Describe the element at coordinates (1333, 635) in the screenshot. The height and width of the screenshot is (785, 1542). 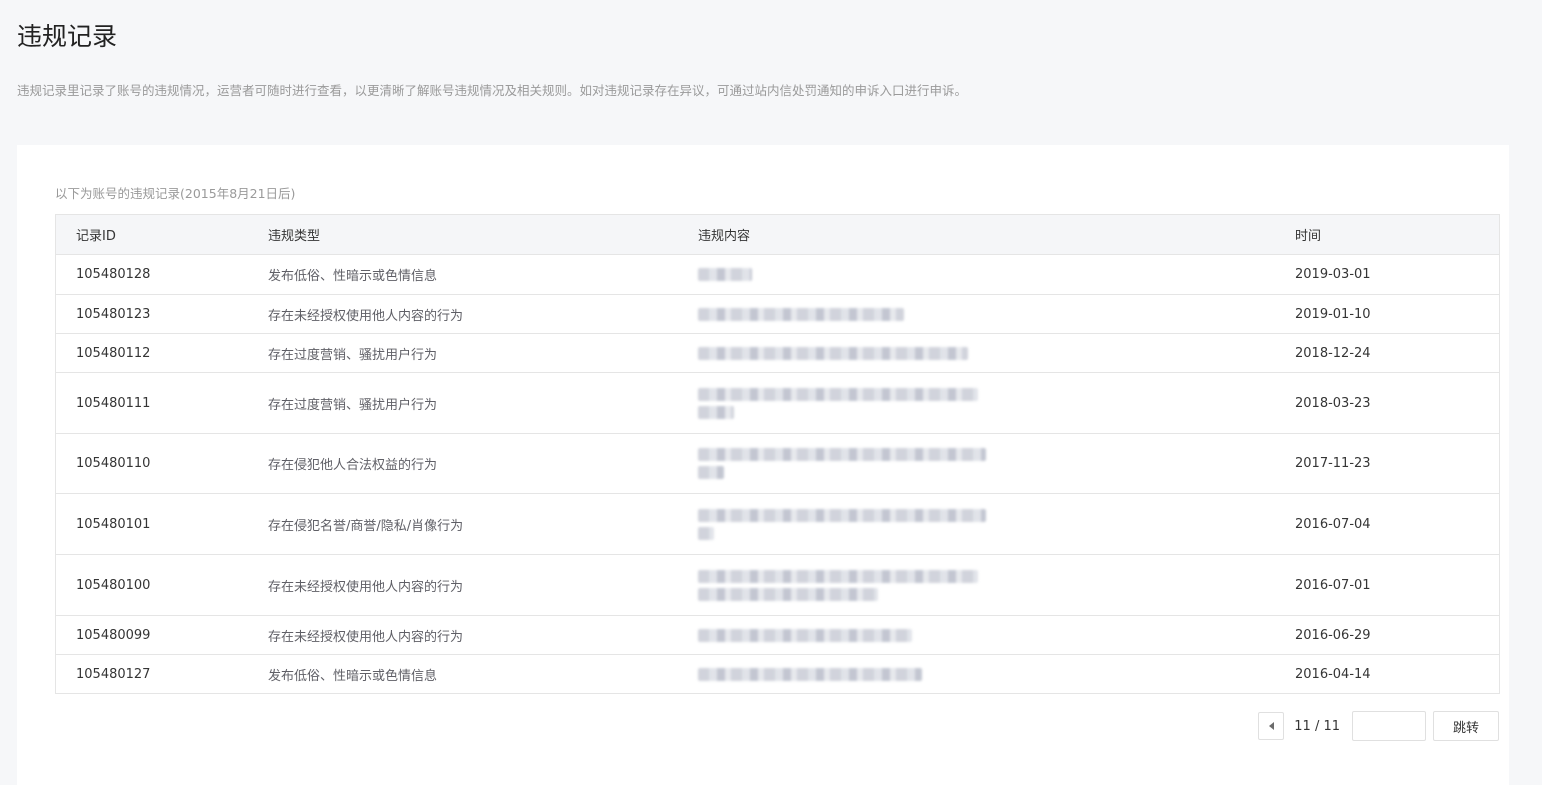
I see `record-time: 2016-06-29` at that location.